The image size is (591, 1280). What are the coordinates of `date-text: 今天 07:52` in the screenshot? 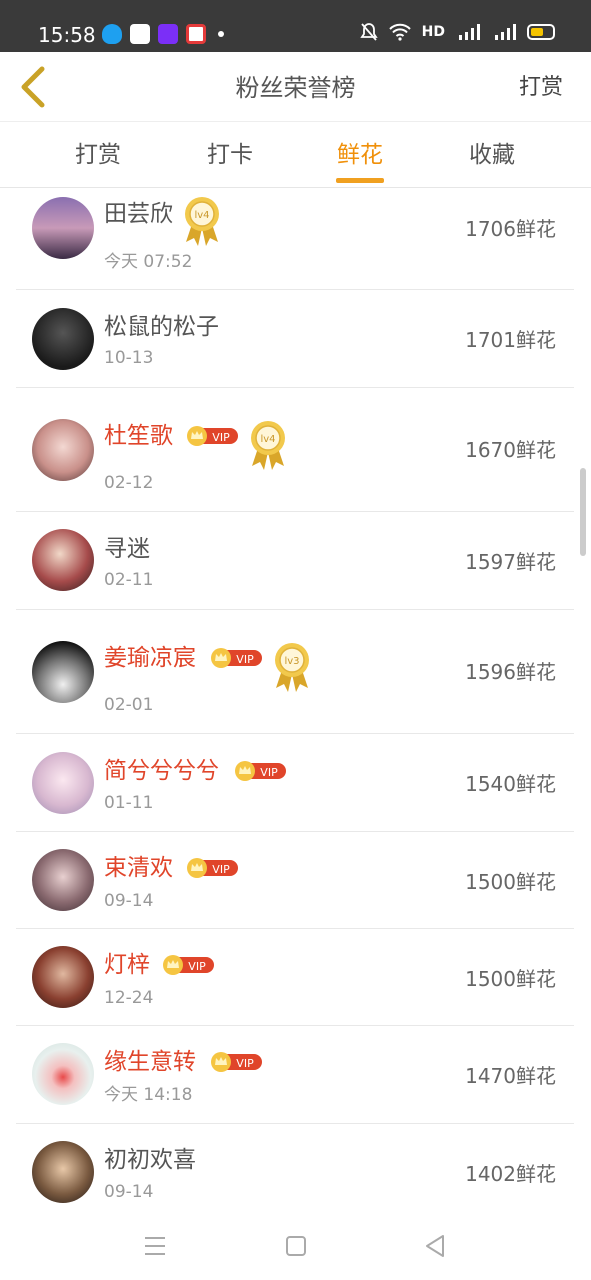 It's located at (148, 262).